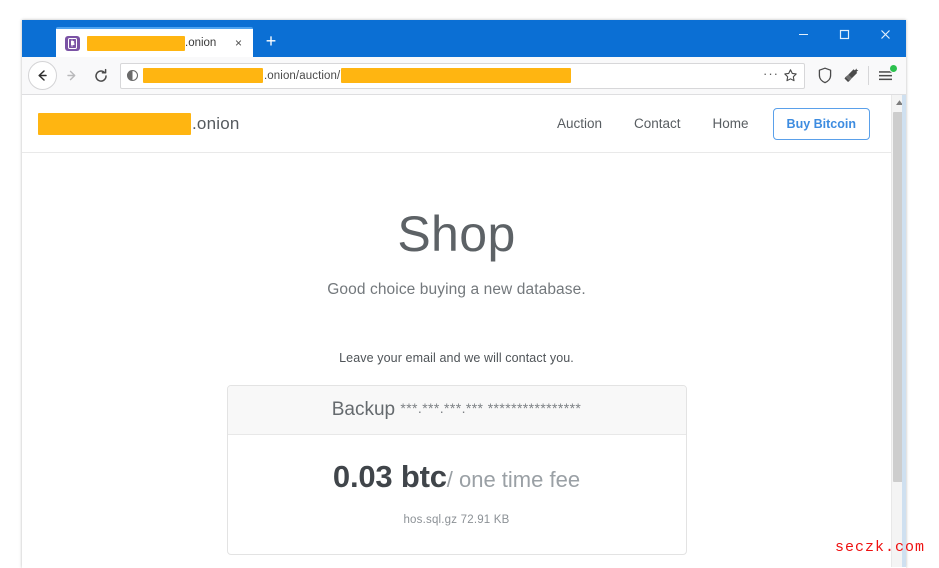  Describe the element at coordinates (899, 102) in the screenshot. I see `scroll-up-arrow` at that location.